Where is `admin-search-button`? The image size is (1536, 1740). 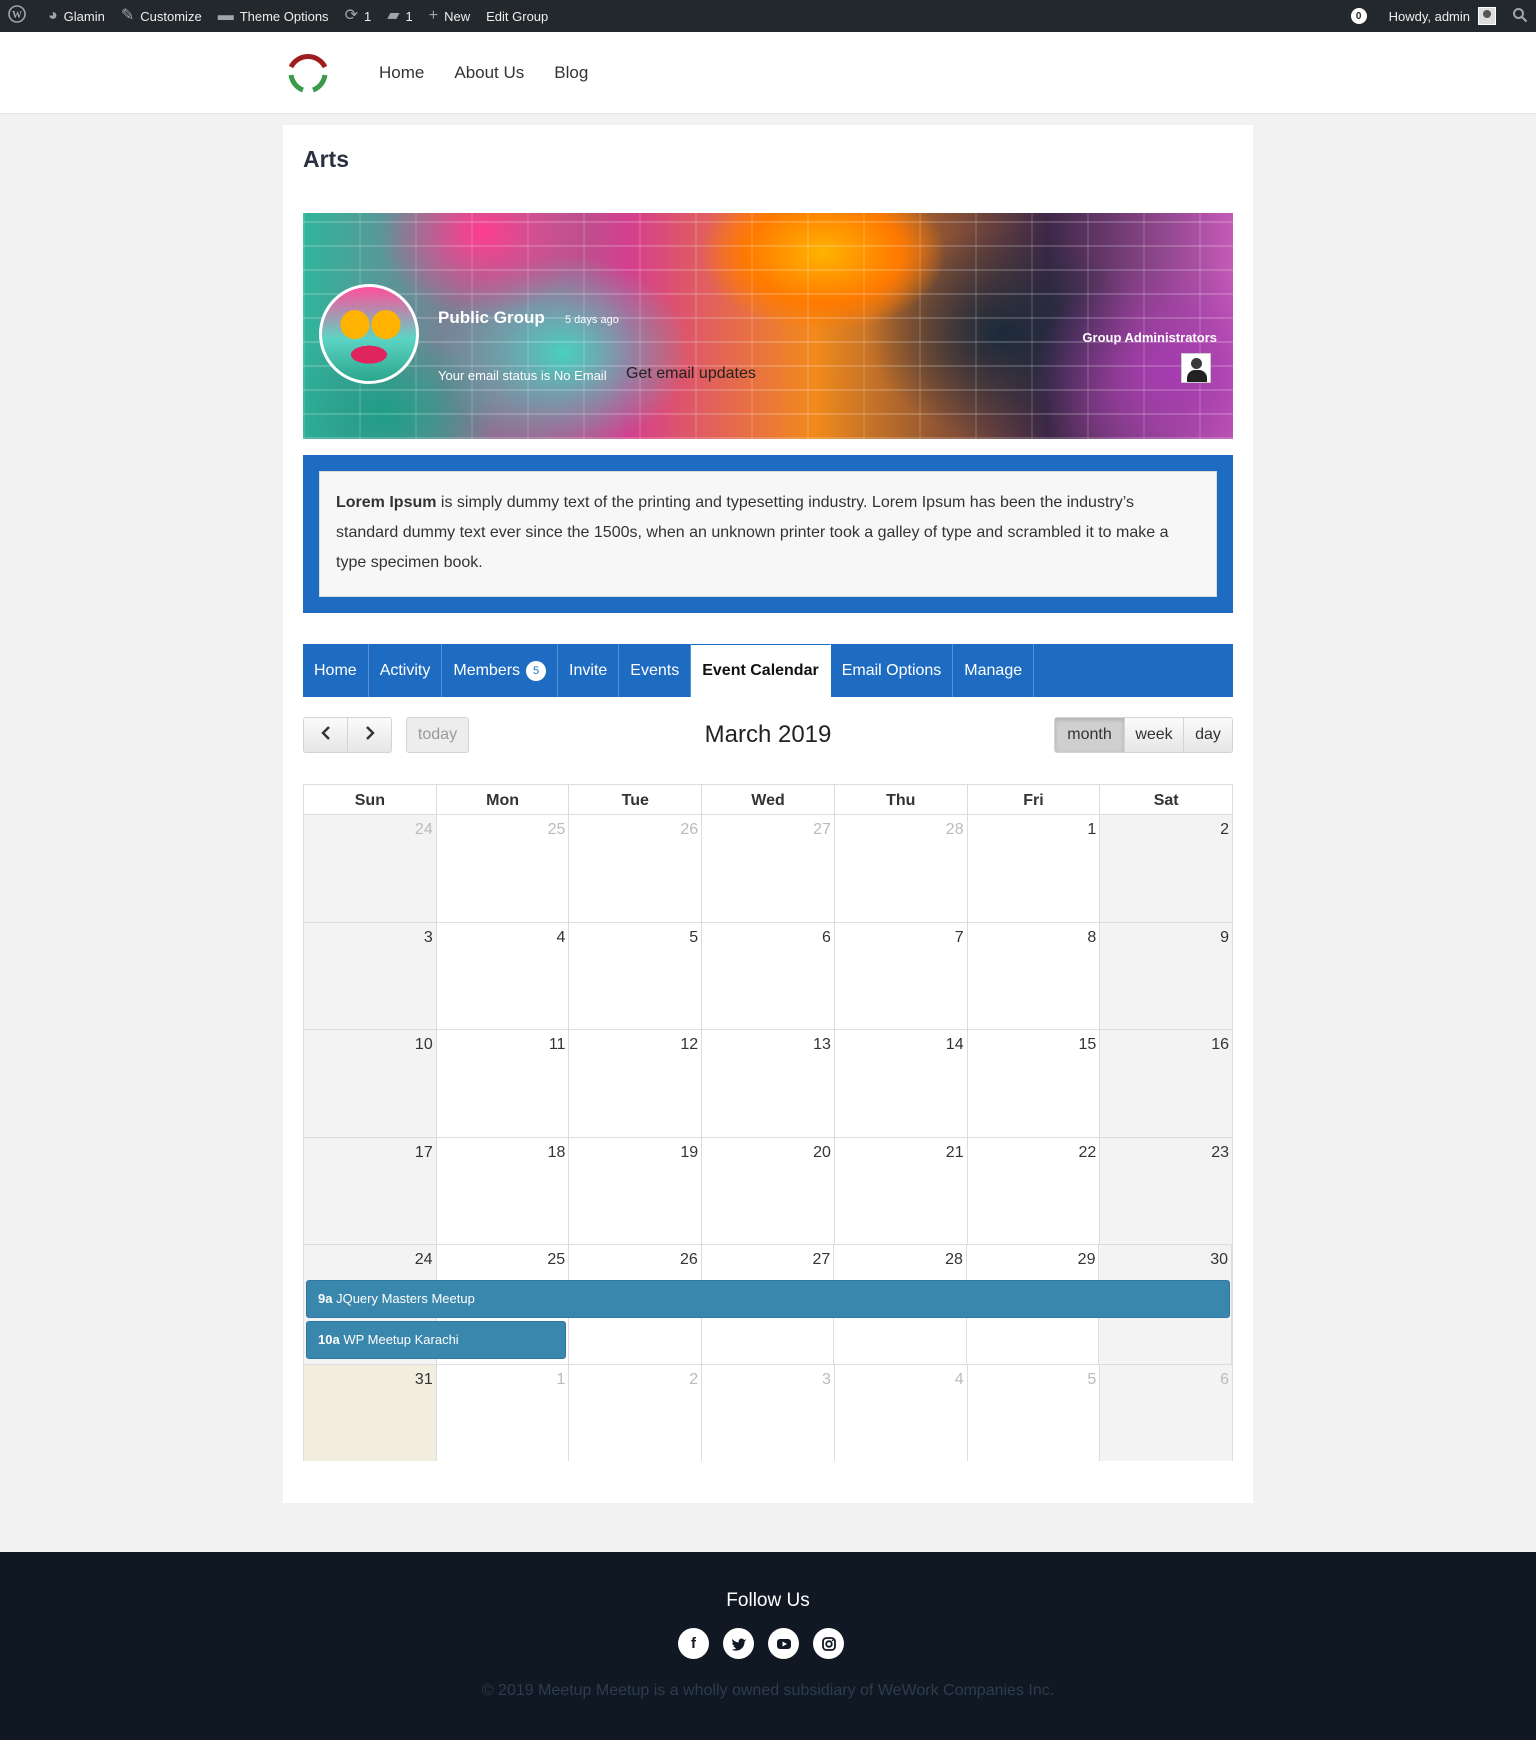
admin-search-button is located at coordinates (1520, 16).